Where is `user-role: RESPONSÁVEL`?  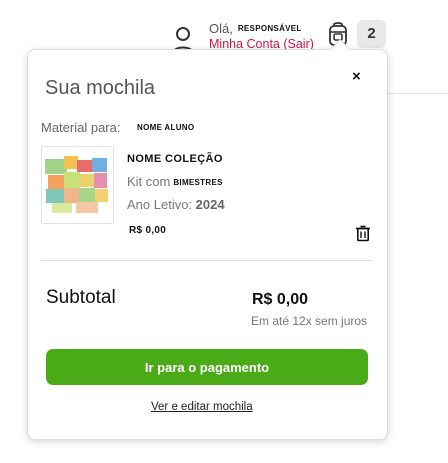
user-role: RESPONSÁVEL is located at coordinates (269, 28).